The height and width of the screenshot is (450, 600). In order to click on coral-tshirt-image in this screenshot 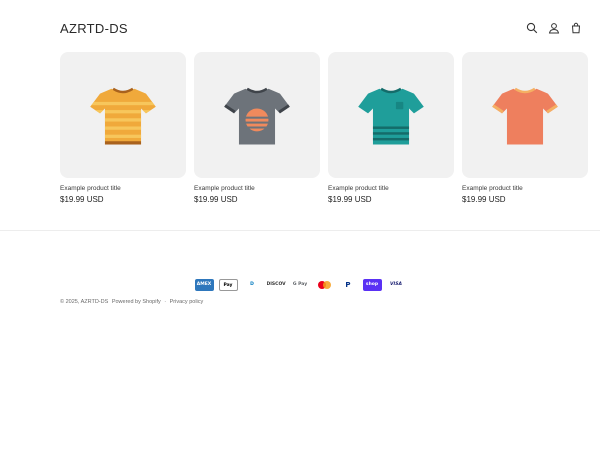, I will do `click(525, 116)`.